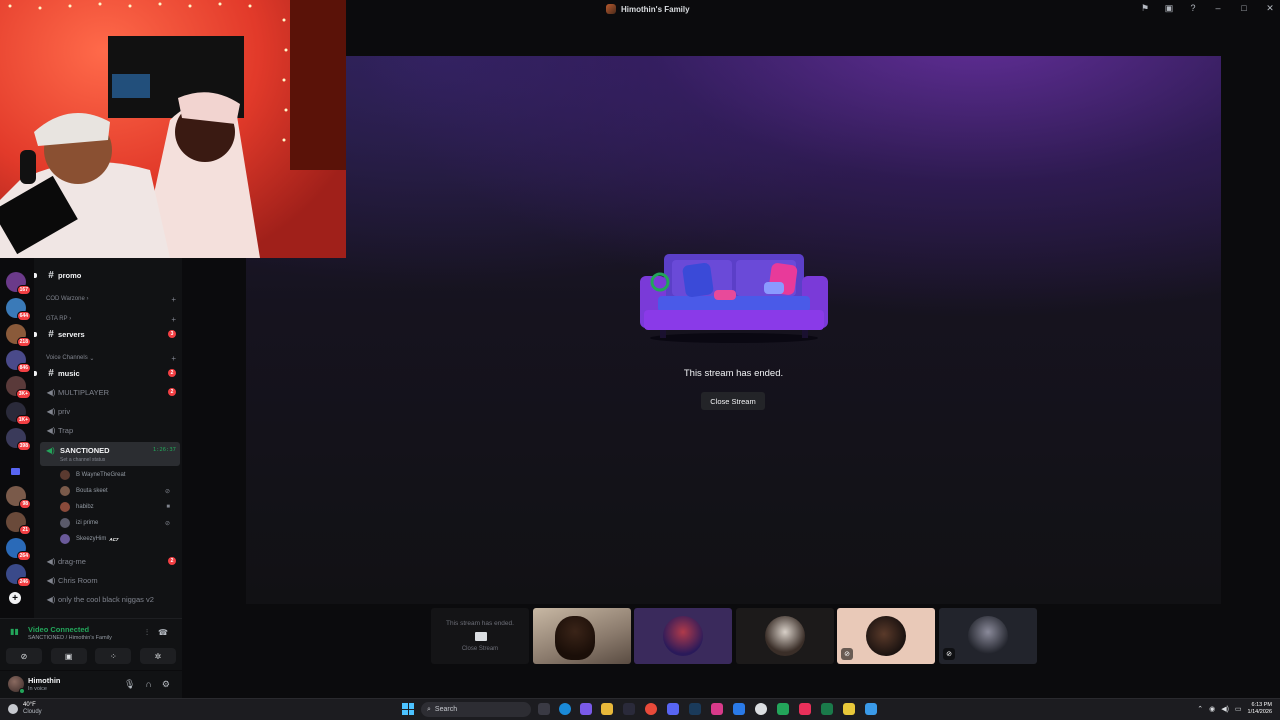 Image resolution: width=1280 pixels, height=720 pixels. What do you see at coordinates (717, 709) in the screenshot?
I see `instagram-icon` at bounding box center [717, 709].